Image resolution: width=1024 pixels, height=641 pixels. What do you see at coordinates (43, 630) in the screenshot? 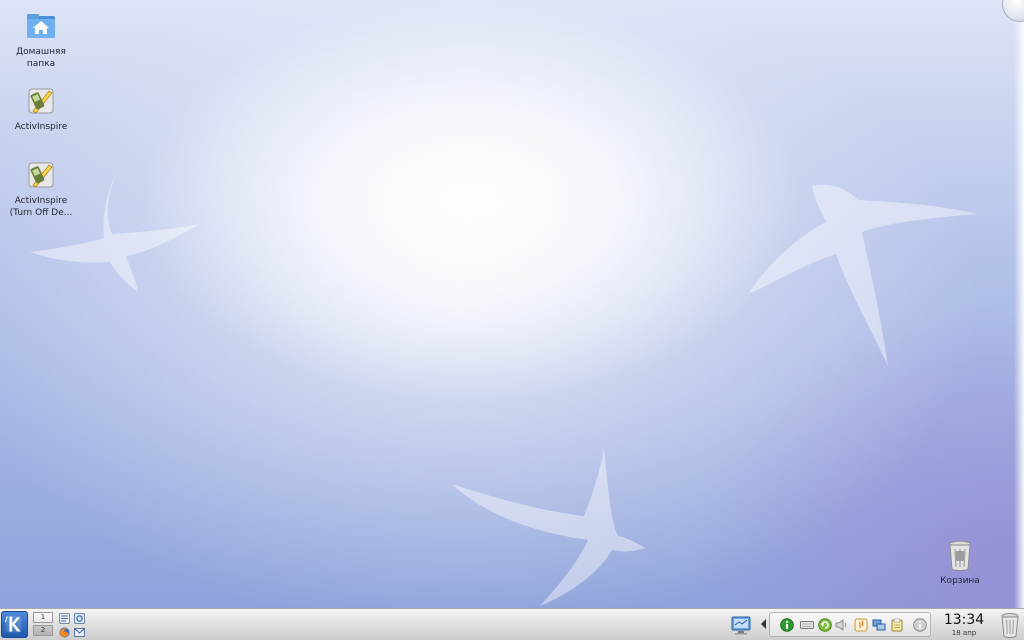
I see `pager-desktop-2: 2` at bounding box center [43, 630].